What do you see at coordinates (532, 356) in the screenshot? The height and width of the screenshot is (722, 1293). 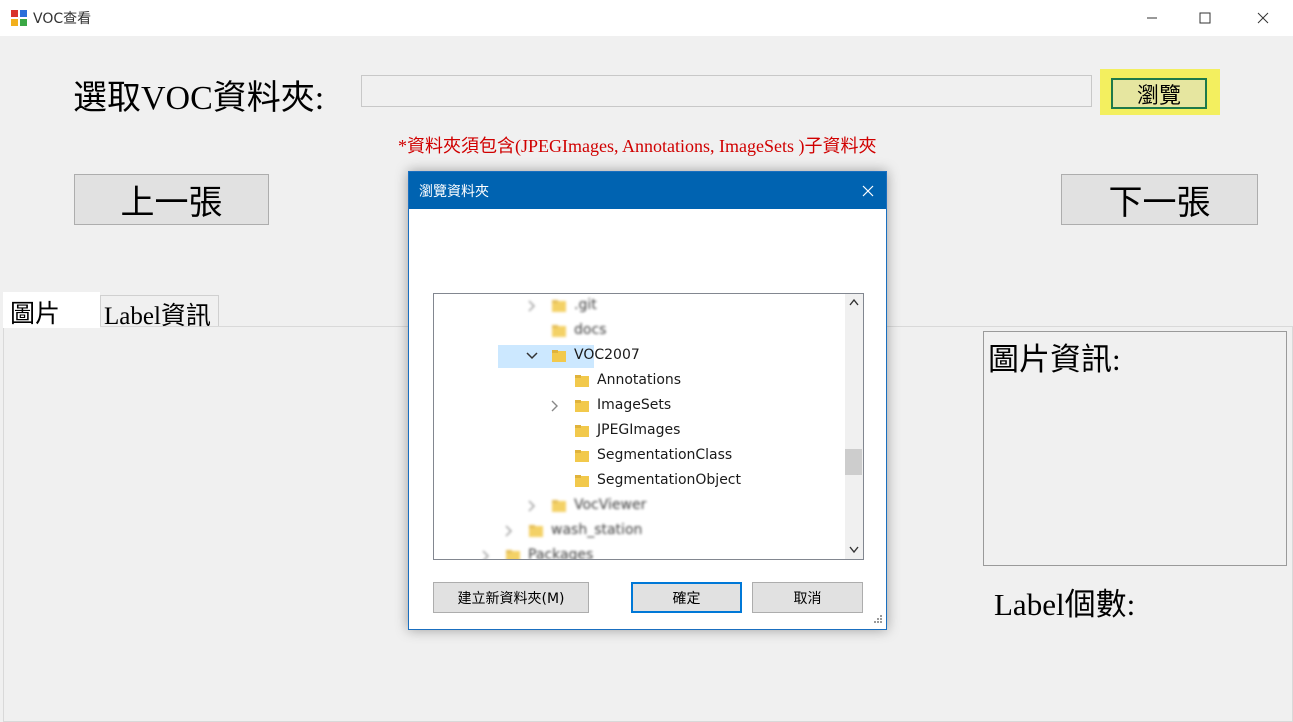 I see `chevron-down-icon` at bounding box center [532, 356].